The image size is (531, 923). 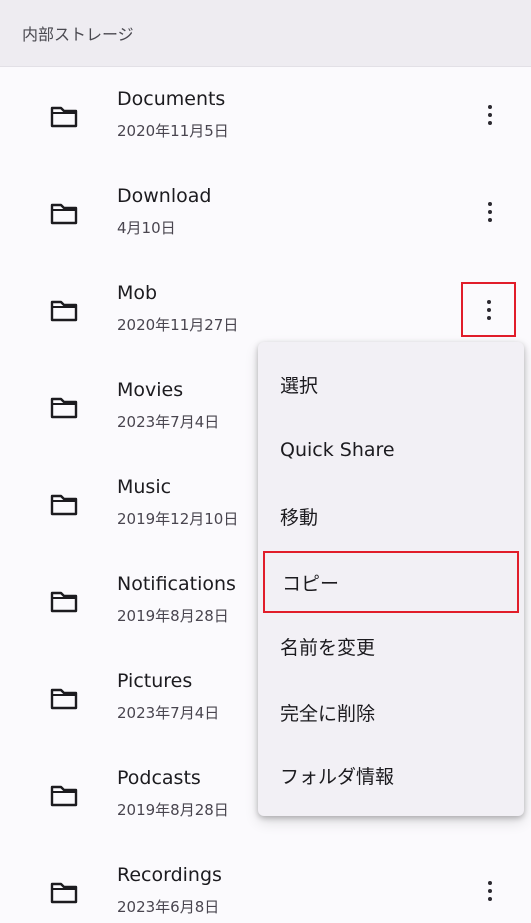 I want to click on menu-item-quick-share: Quick Share, so click(x=391, y=450).